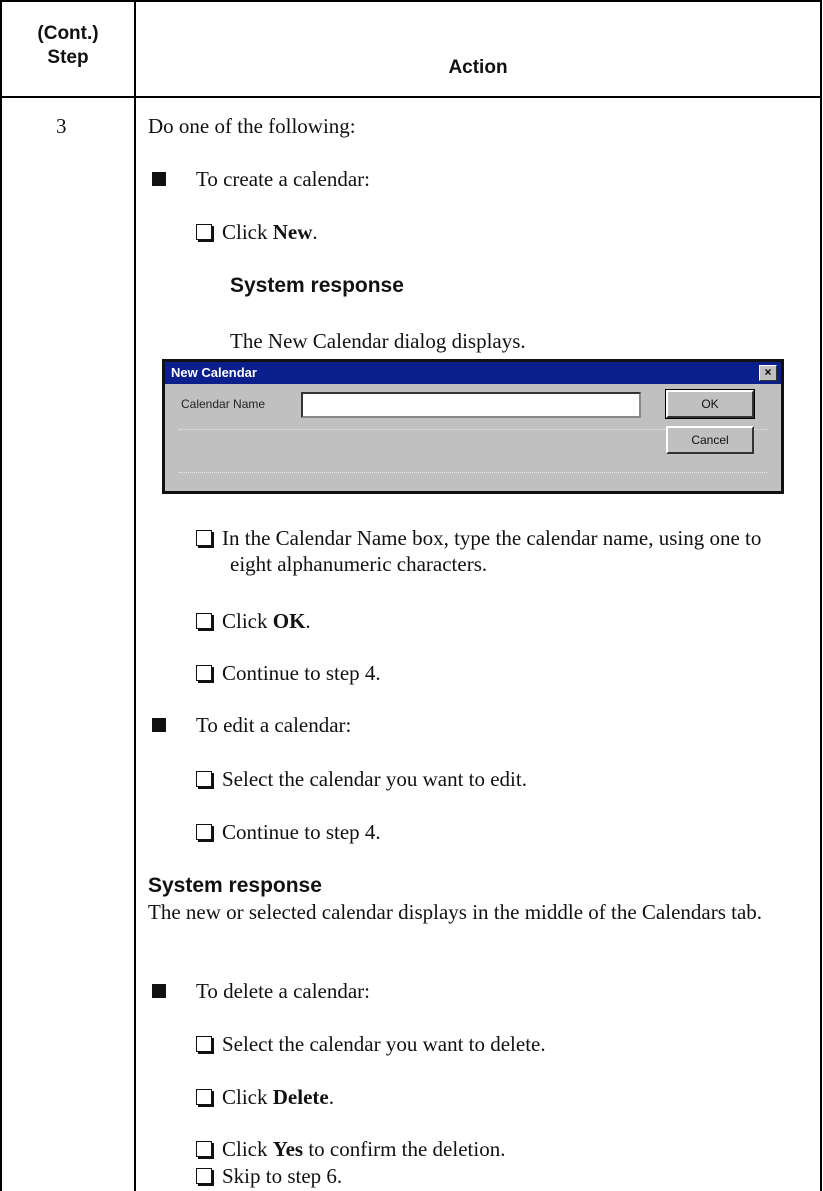 The height and width of the screenshot is (1191, 823). What do you see at coordinates (68, 46) in the screenshot?
I see `step-column-header: (Cont.) Step` at bounding box center [68, 46].